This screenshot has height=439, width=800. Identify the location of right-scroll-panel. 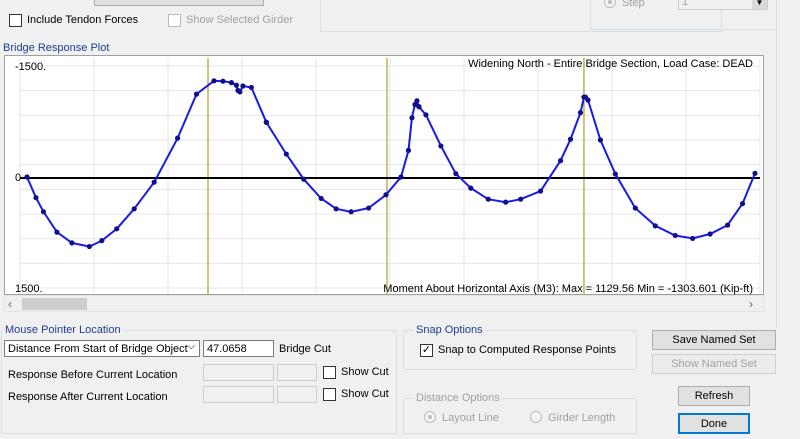
(788, 164).